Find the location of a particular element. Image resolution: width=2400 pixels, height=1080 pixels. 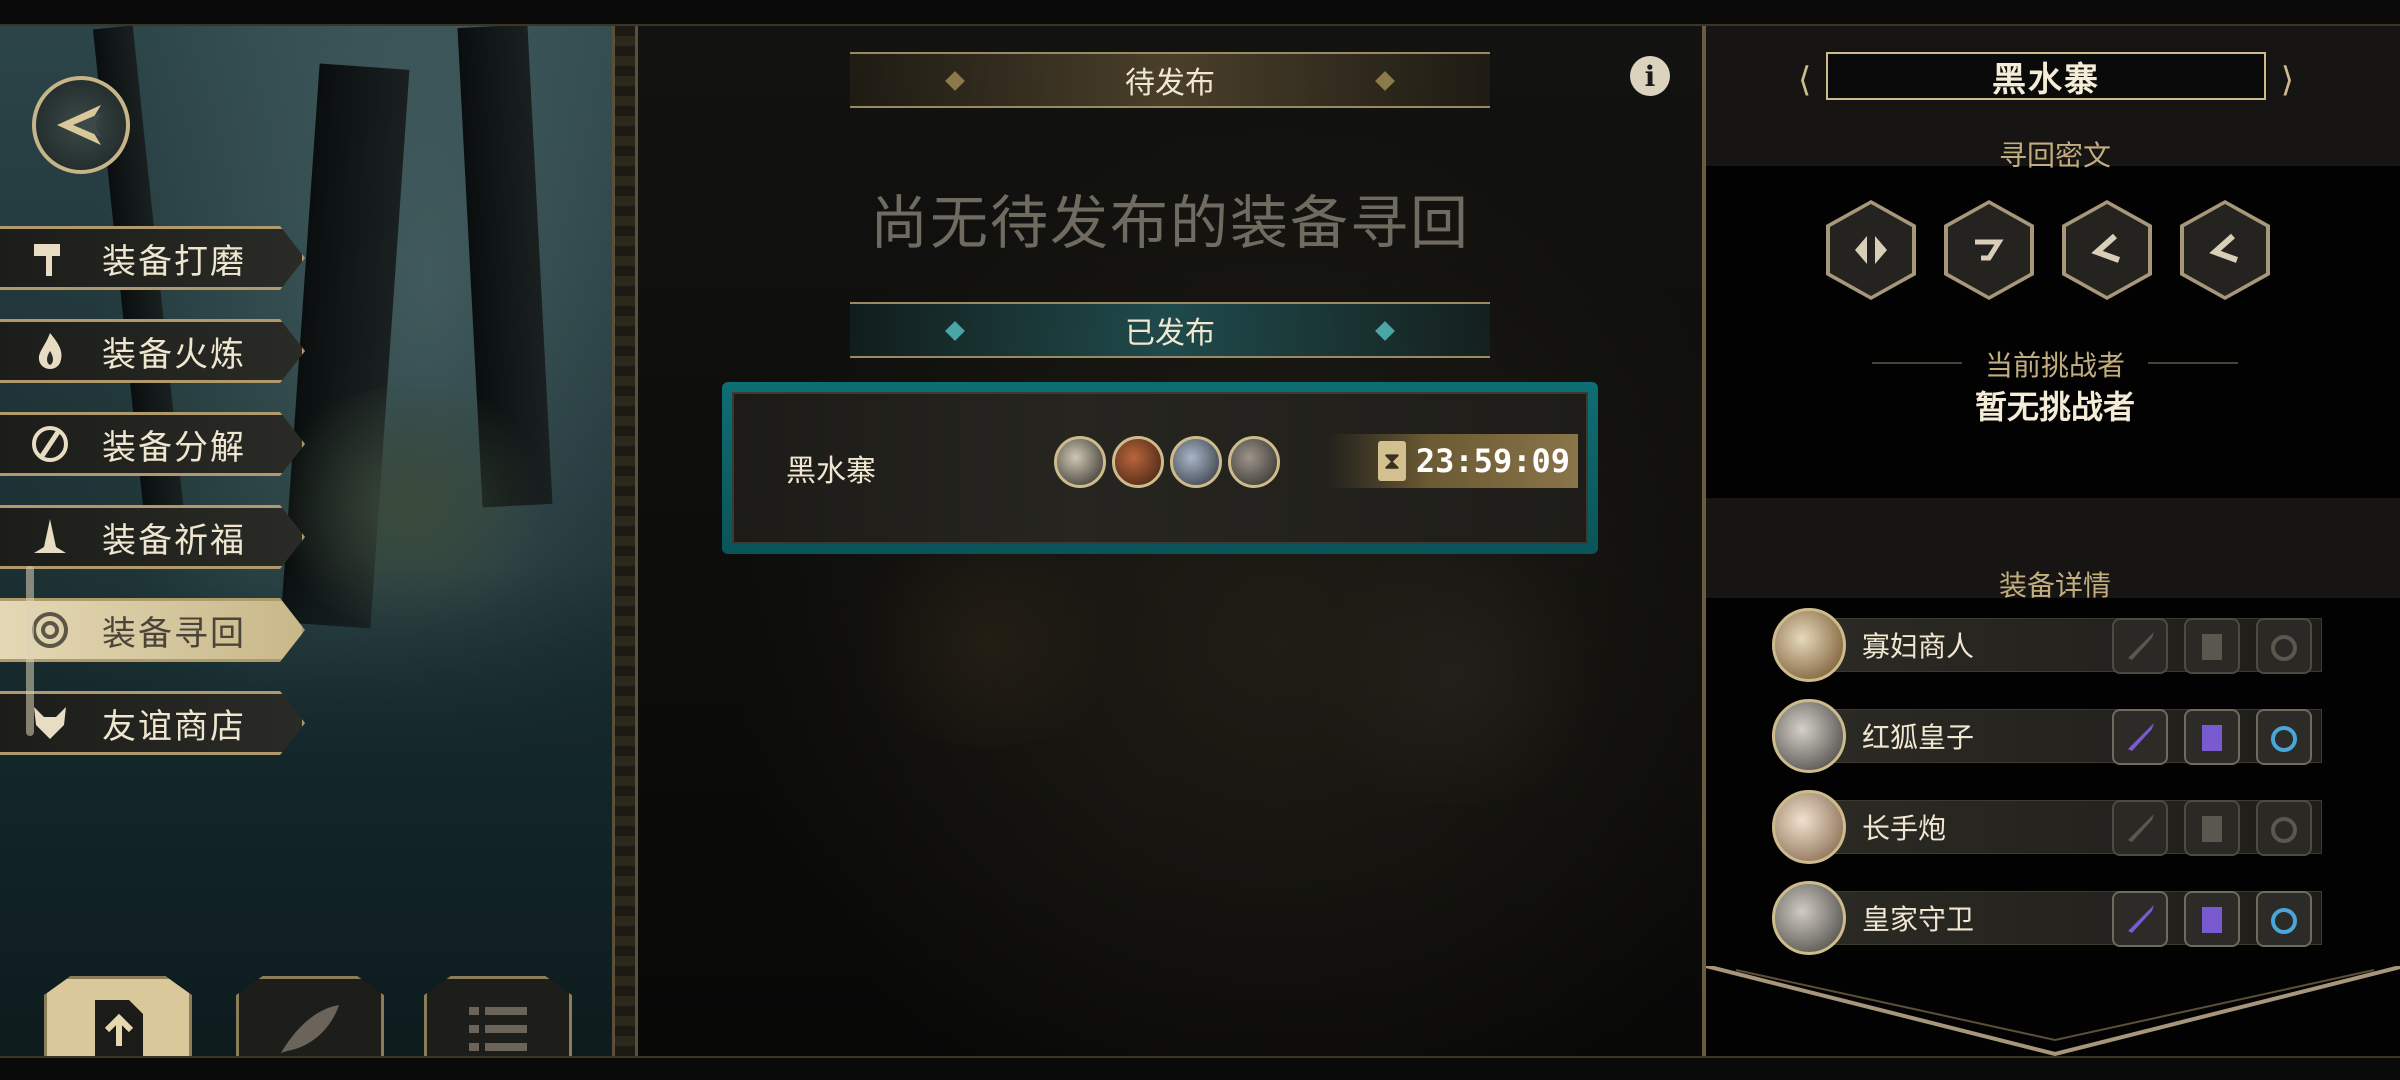

equip-name: 寡妇商人 is located at coordinates (1918, 646).